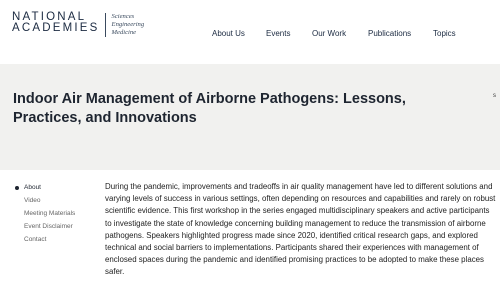 The height and width of the screenshot is (300, 500). I want to click on sidebar-item-meeting-materials: Meeting Materials, so click(56, 213).